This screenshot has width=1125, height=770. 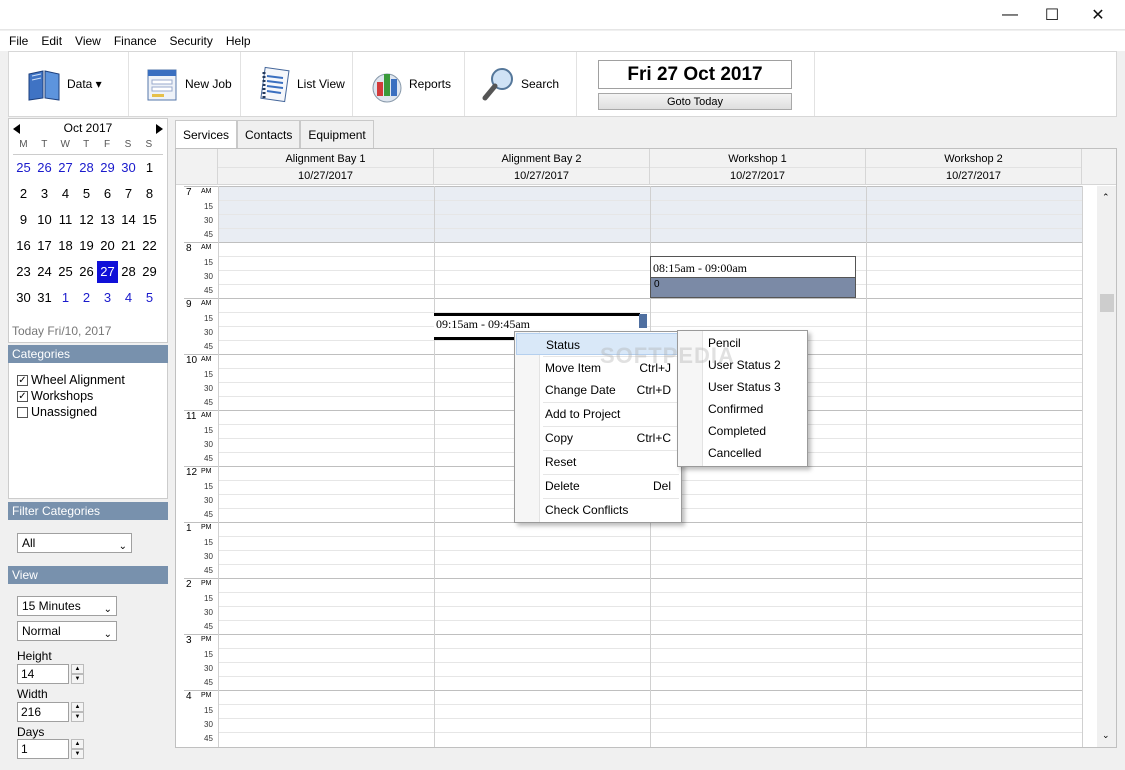 What do you see at coordinates (149, 220) in the screenshot?
I see `calendar-day: 15` at bounding box center [149, 220].